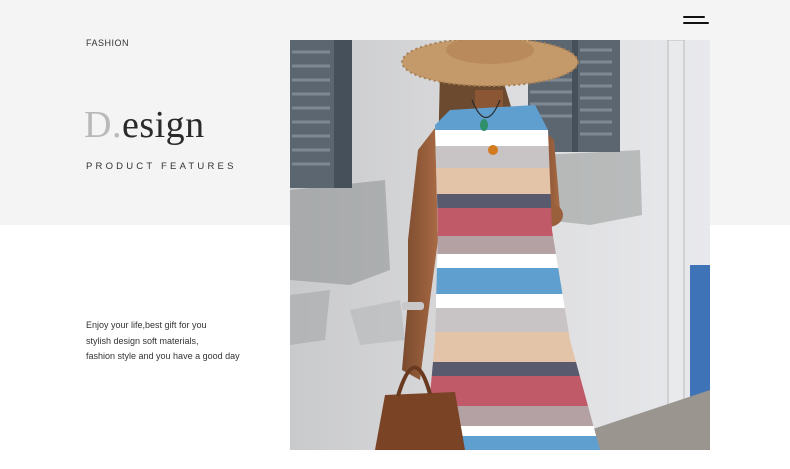 The height and width of the screenshot is (469, 790). What do you see at coordinates (108, 43) in the screenshot?
I see `category-label: FASHION` at bounding box center [108, 43].